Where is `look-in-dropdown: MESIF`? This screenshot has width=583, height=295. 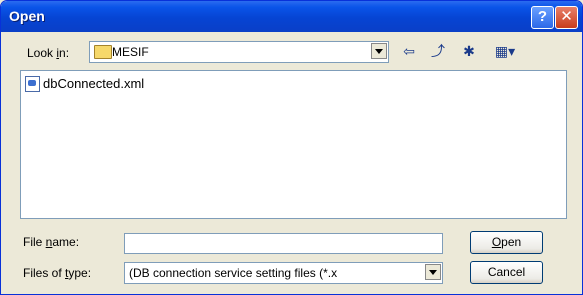 look-in-dropdown: MESIF is located at coordinates (239, 52).